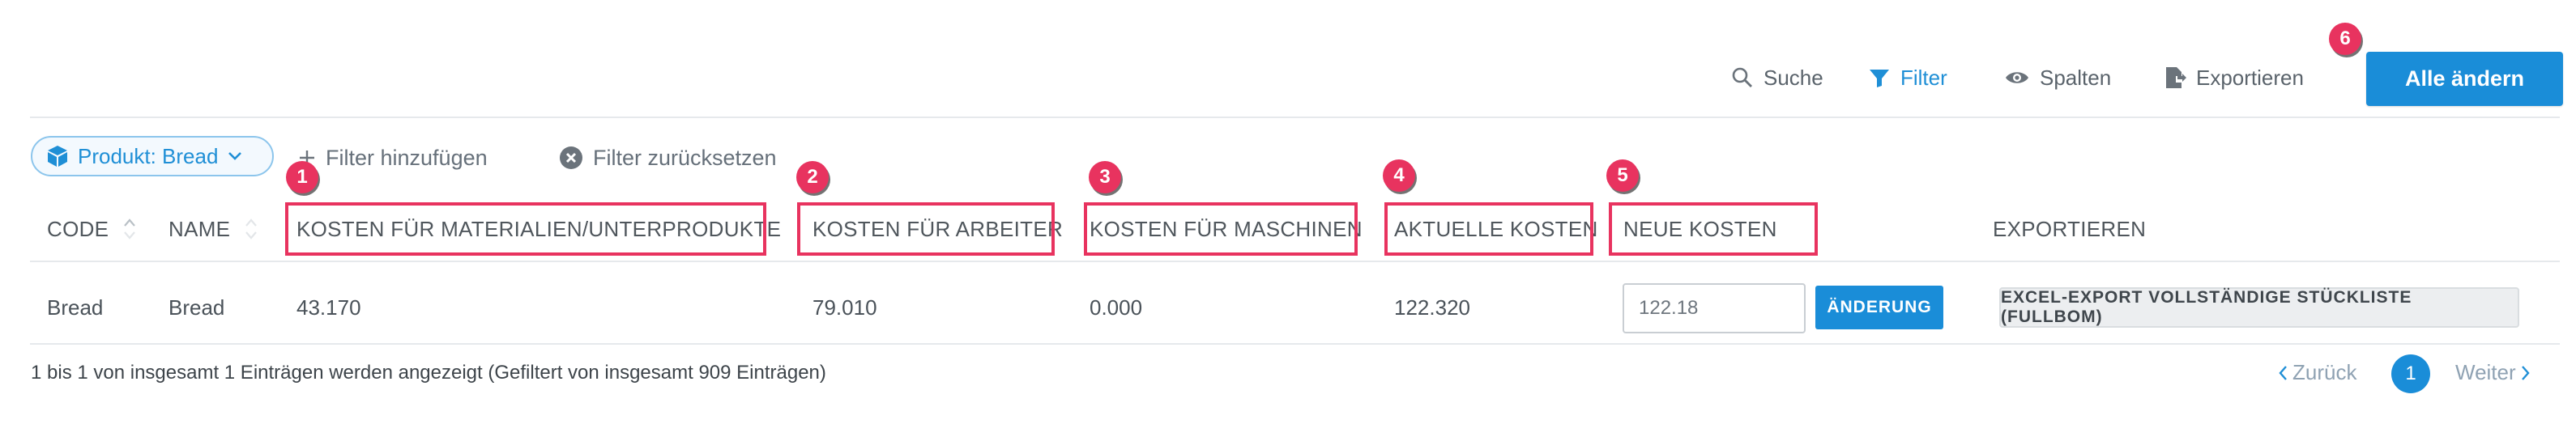 The image size is (2576, 441). I want to click on filter-button: Filter, so click(1908, 77).